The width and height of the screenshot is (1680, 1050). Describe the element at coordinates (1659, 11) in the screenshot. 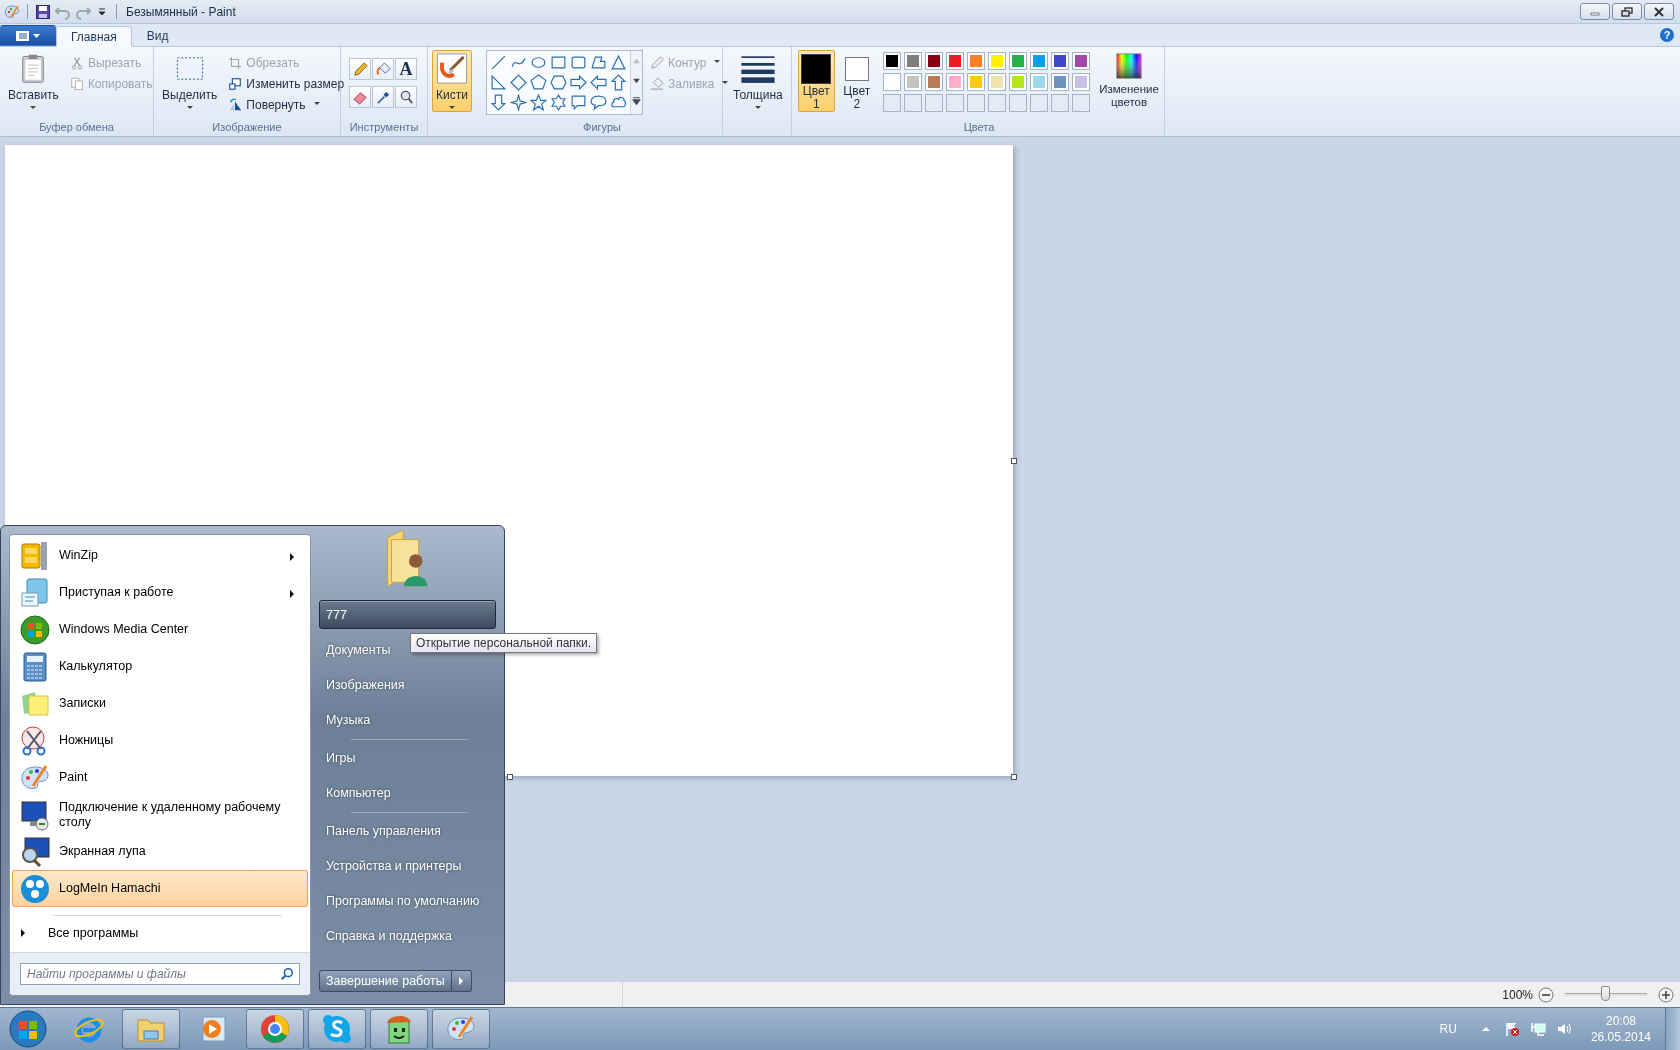

I see `close-button` at that location.